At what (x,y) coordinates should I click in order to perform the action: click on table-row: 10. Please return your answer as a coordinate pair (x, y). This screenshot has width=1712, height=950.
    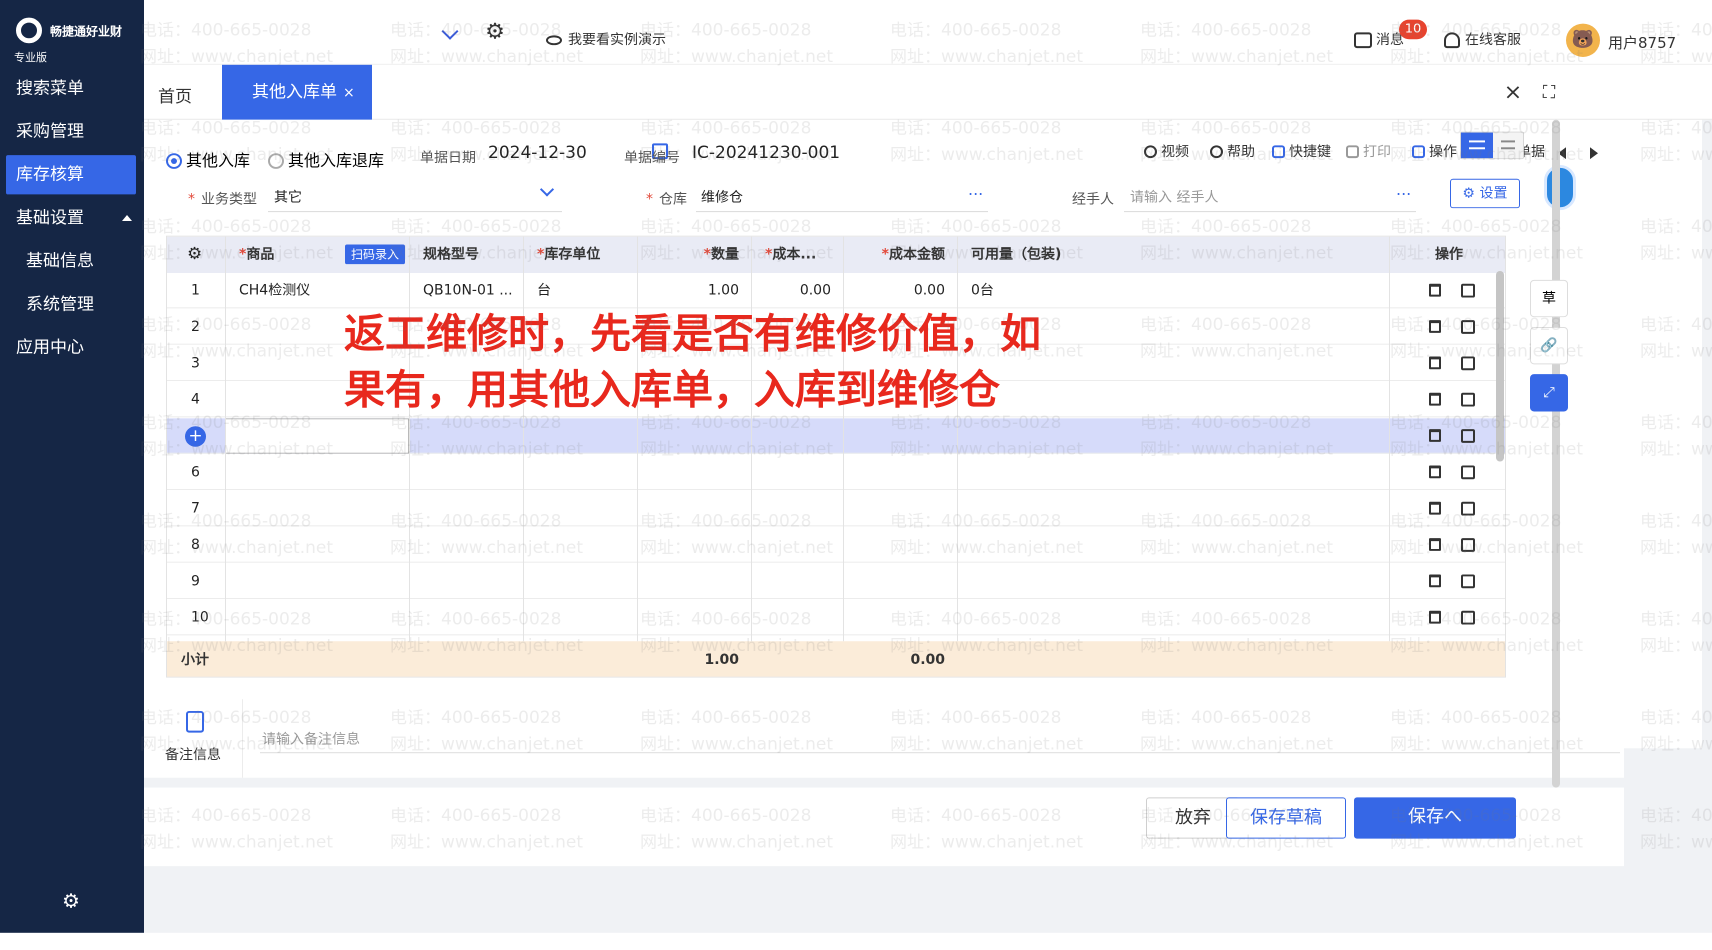
    Looking at the image, I should click on (836, 618).